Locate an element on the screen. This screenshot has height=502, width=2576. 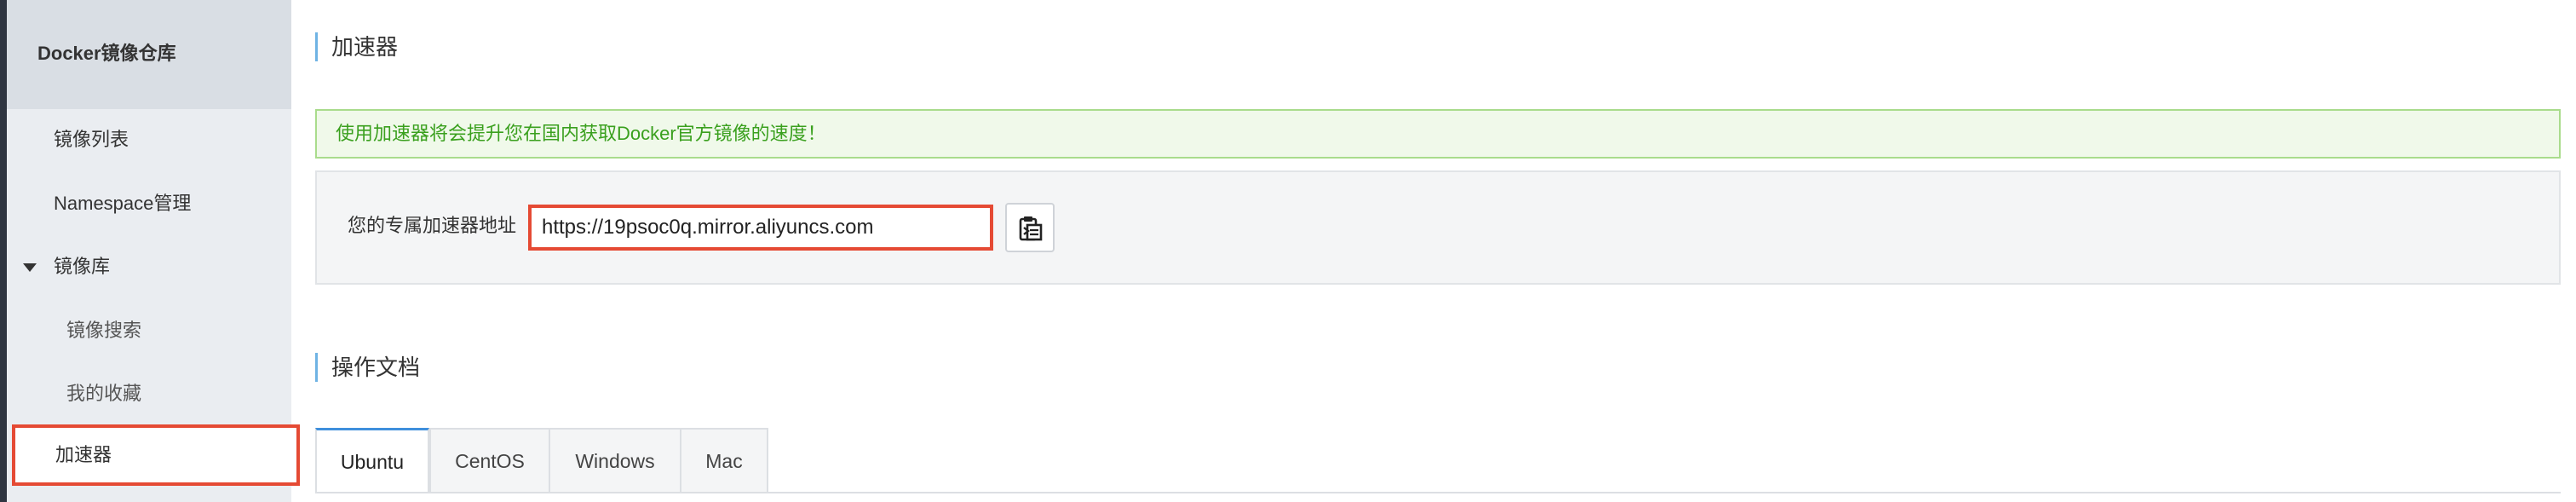
clipboard-icon is located at coordinates (1031, 229).